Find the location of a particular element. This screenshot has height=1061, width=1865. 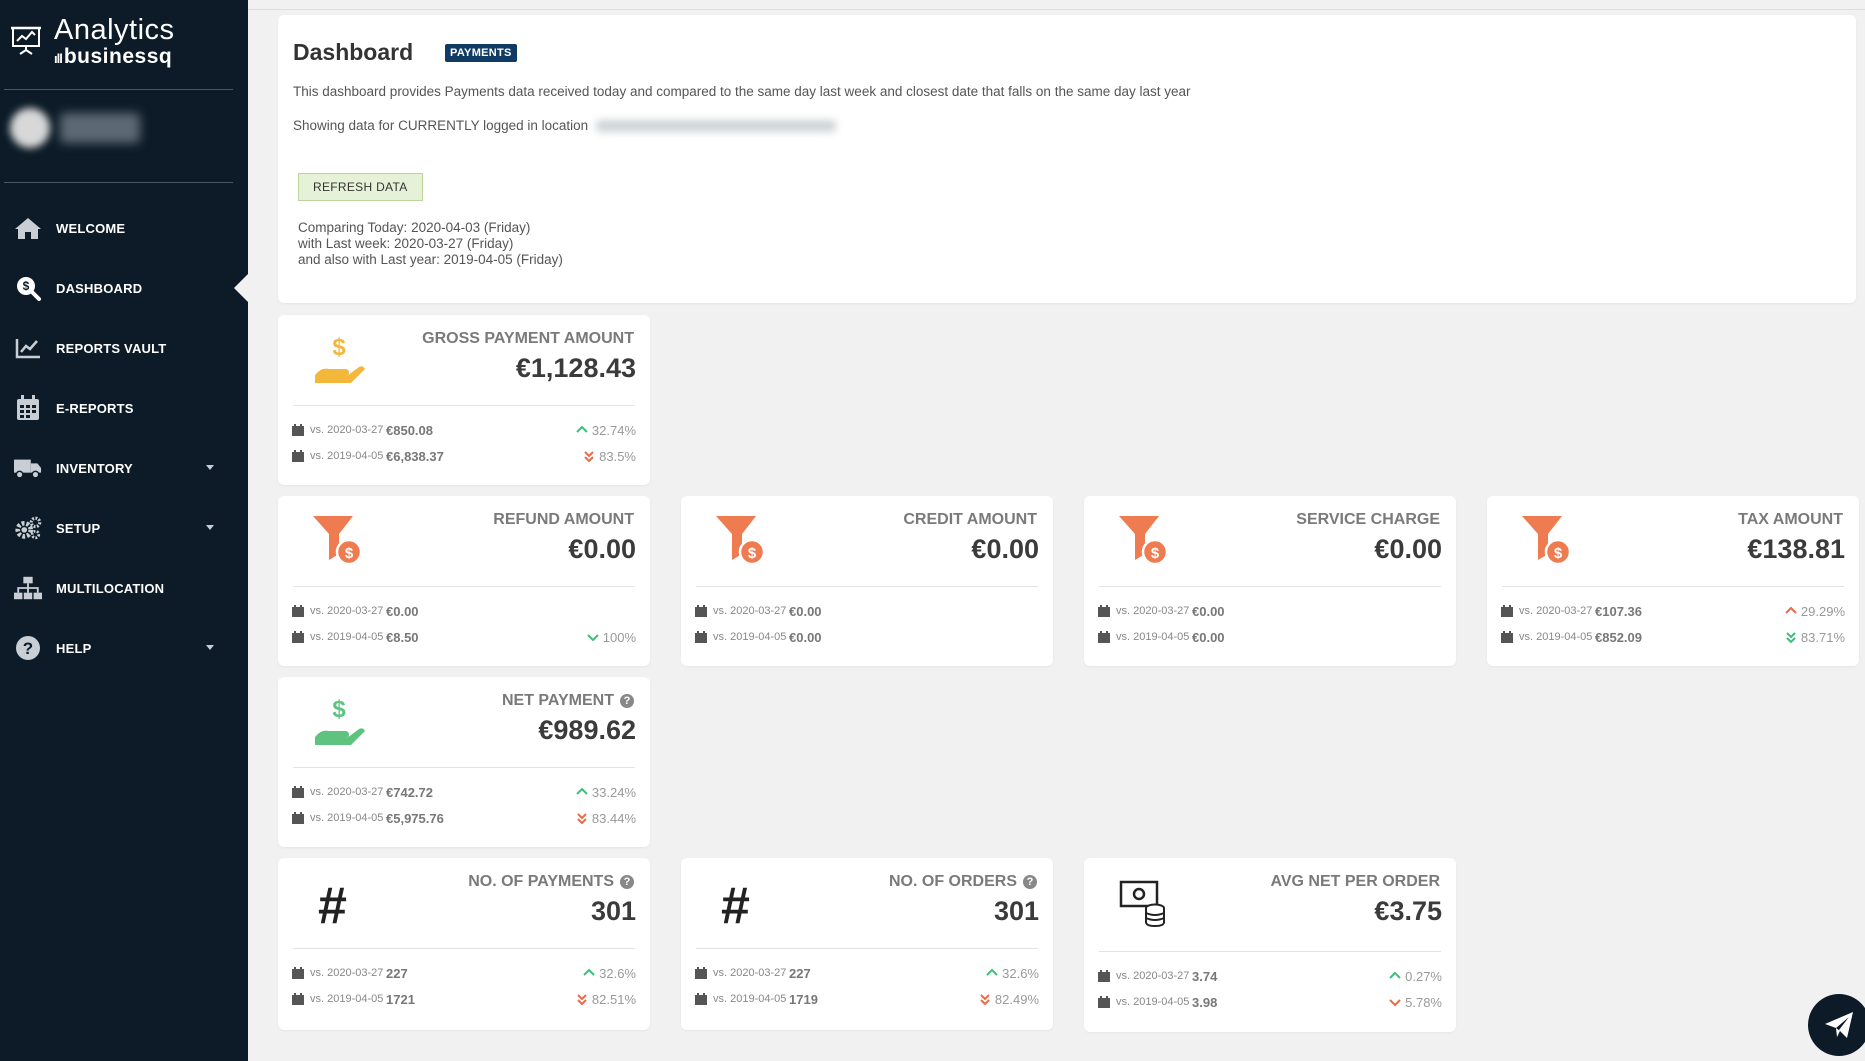

sidebar-item-label: WELCOME is located at coordinates (91, 228).